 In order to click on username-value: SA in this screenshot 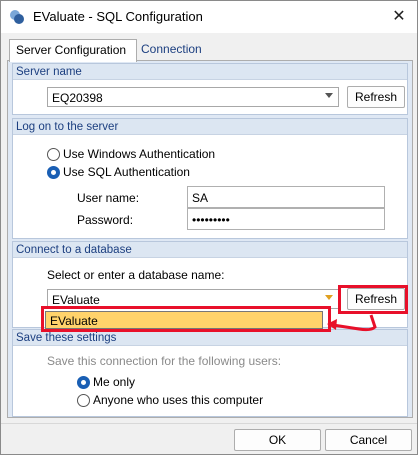, I will do `click(200, 198)`.